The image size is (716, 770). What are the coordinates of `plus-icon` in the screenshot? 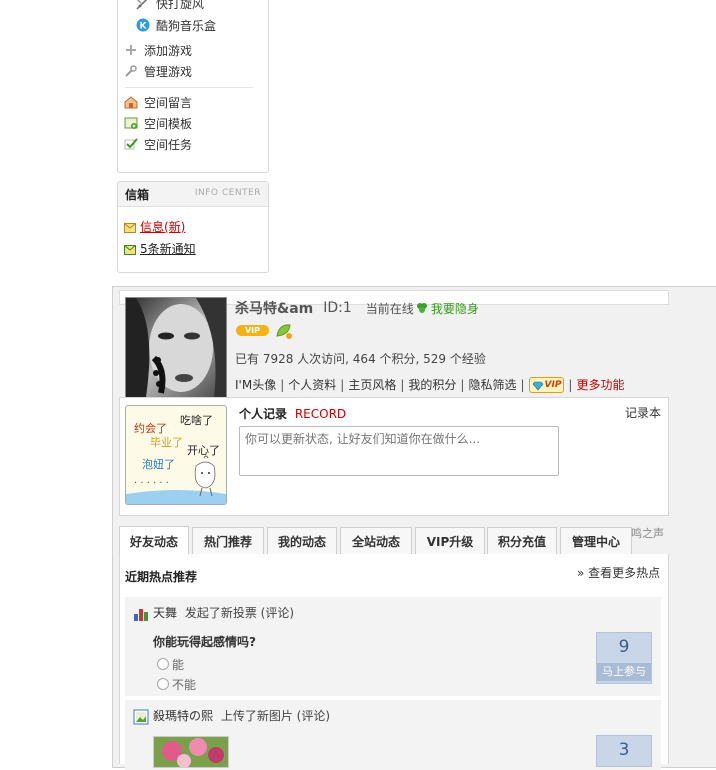 It's located at (131, 50).